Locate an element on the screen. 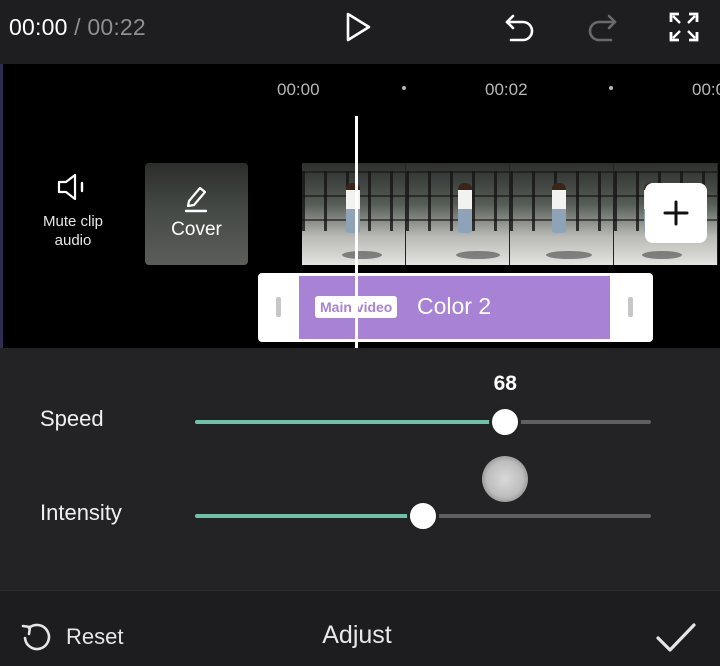 The height and width of the screenshot is (666, 720). mute-clip-audio-label: Mute clip audio is located at coordinates (73, 231).